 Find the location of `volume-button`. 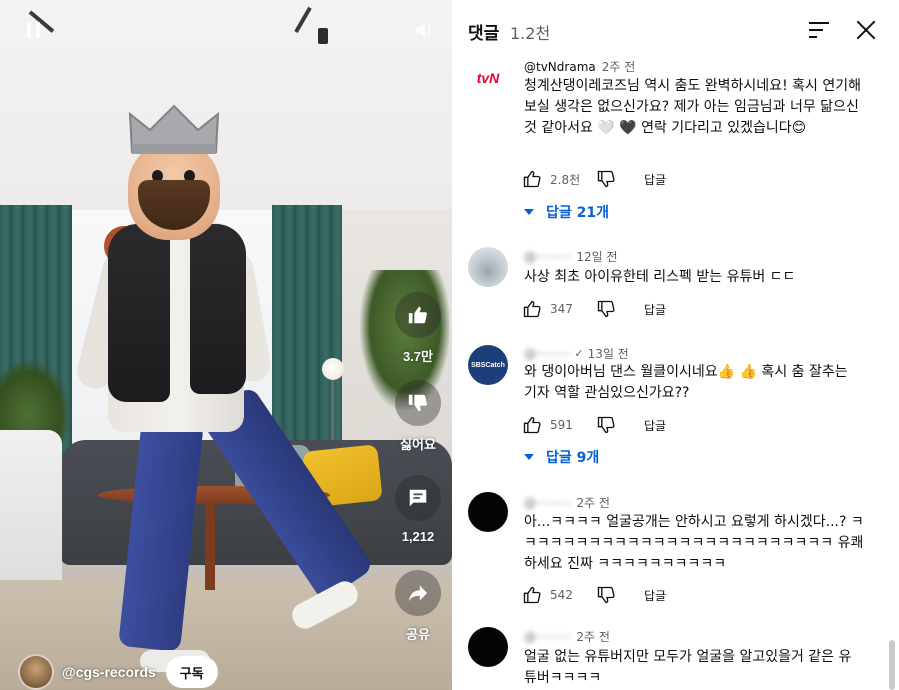

volume-button is located at coordinates (425, 30).